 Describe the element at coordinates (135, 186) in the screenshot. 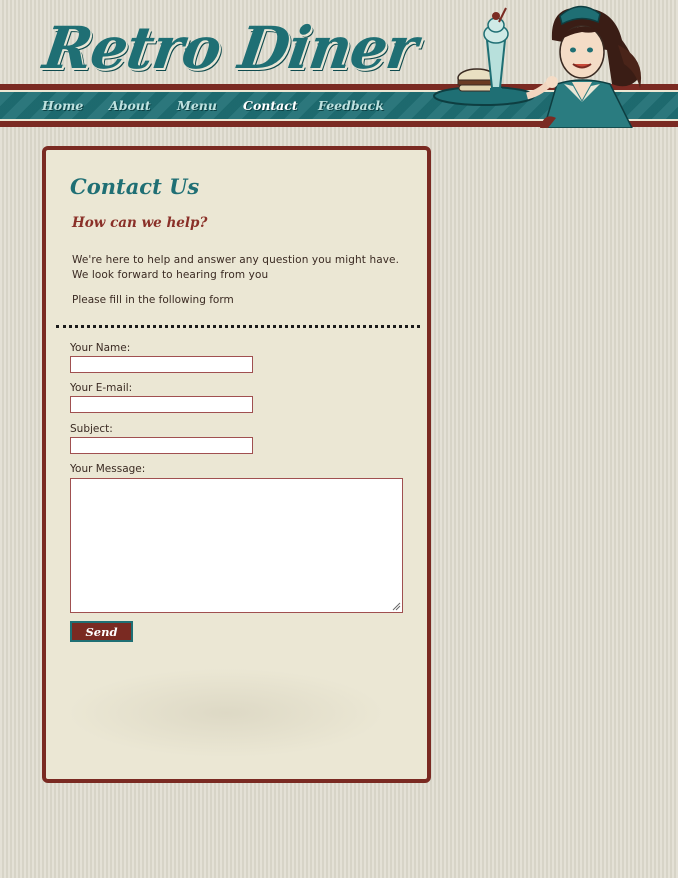

I see `page-title: Contact Us` at that location.